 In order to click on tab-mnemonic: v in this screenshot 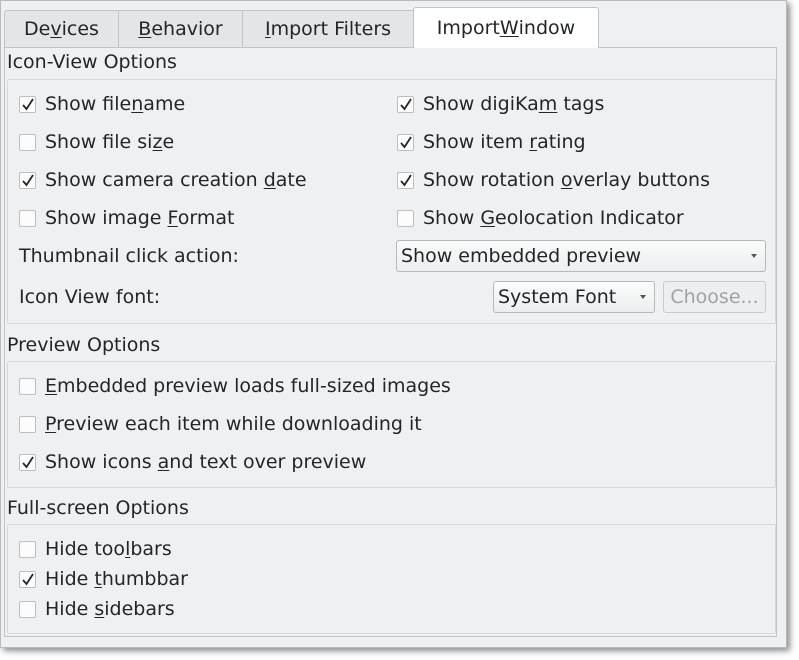, I will do `click(56, 29)`.